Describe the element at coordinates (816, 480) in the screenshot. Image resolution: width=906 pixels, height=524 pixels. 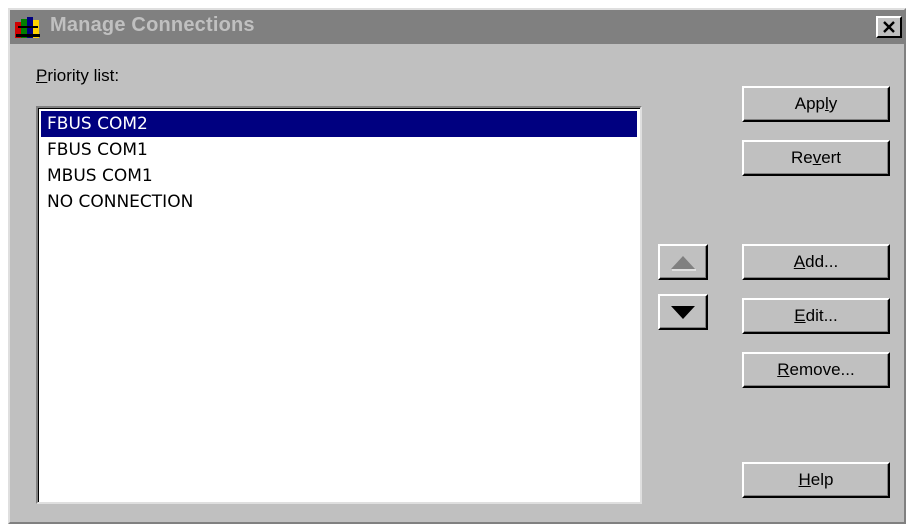
I see `help-button: Help` at that location.